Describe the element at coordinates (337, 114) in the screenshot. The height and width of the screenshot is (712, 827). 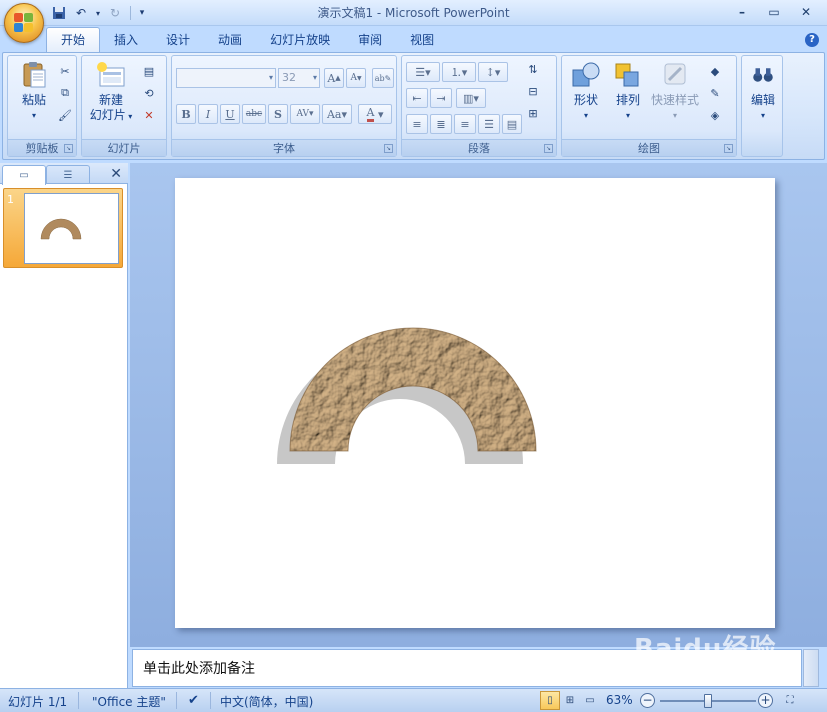
I see `change-case-button: Aa▾` at that location.